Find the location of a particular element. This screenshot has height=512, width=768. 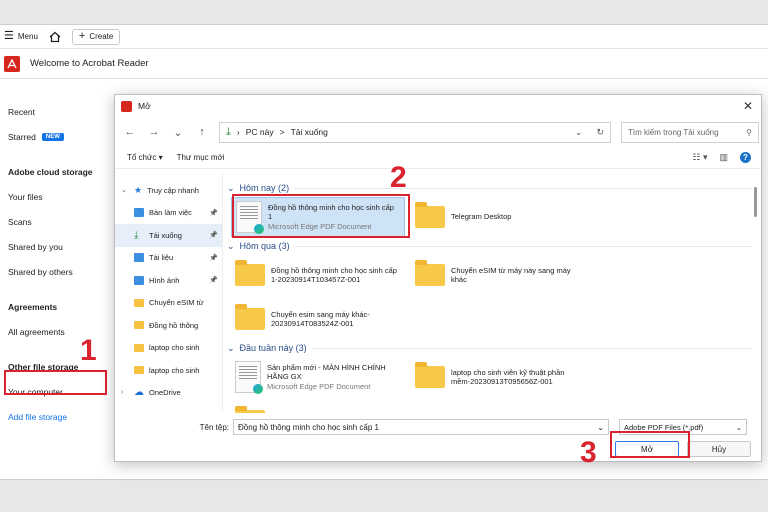

group-heading-label: Hôm nay (2) is located at coordinates (264, 188).